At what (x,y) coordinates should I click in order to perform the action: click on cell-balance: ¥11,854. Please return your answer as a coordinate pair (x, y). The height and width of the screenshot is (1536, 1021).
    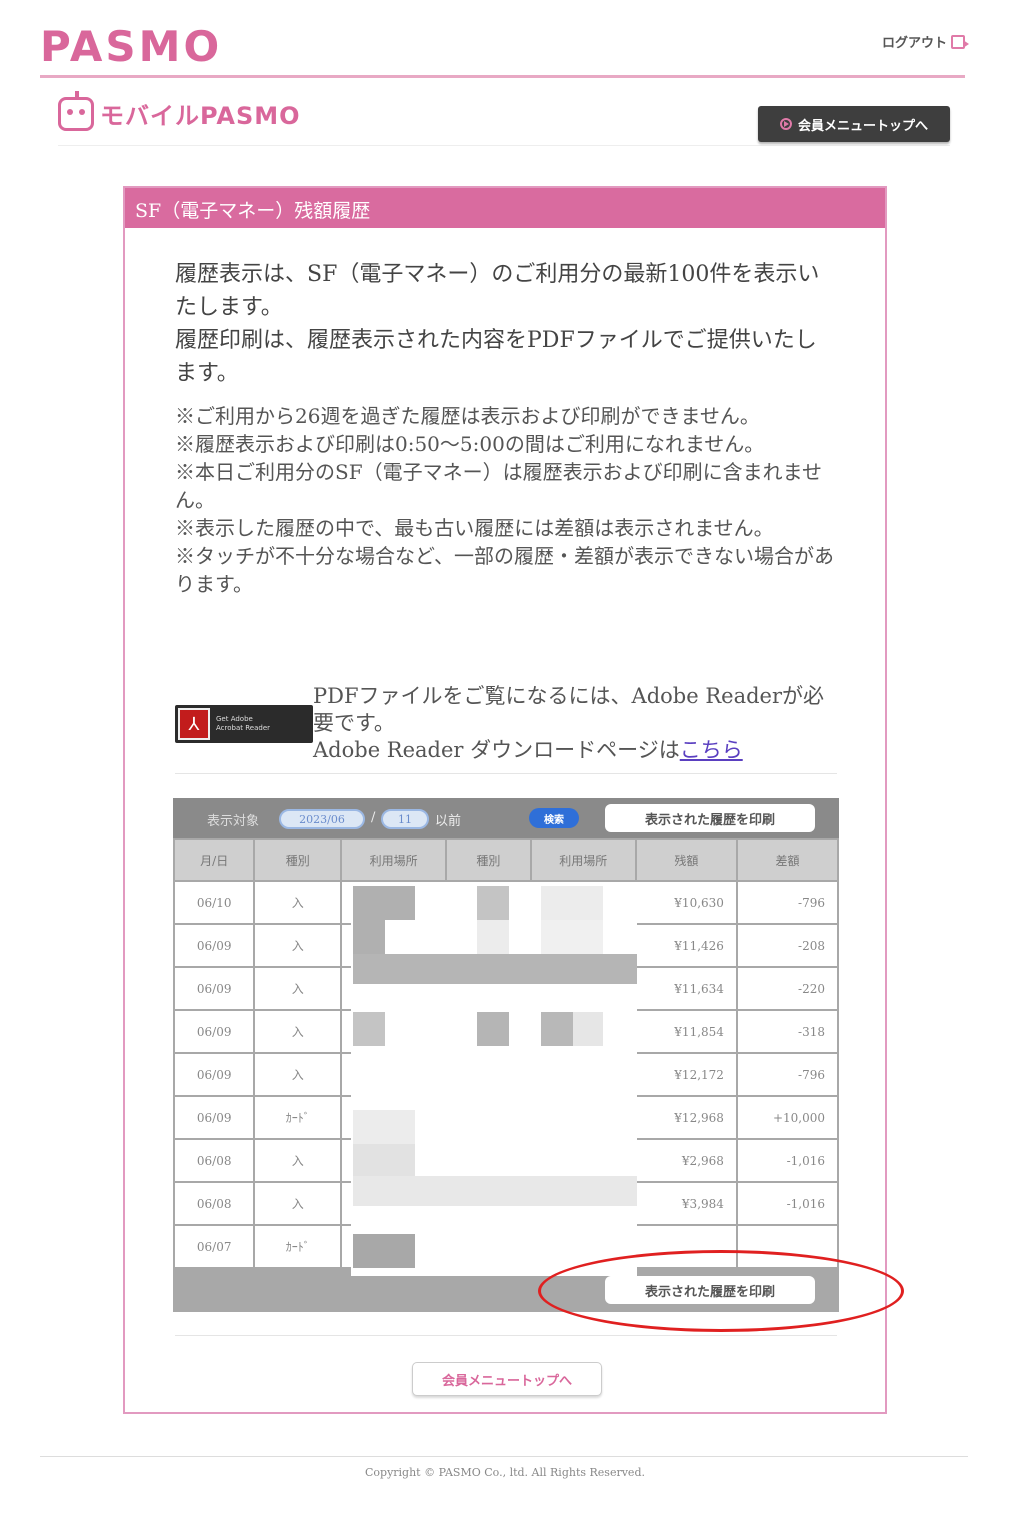
    Looking at the image, I should click on (686, 1031).